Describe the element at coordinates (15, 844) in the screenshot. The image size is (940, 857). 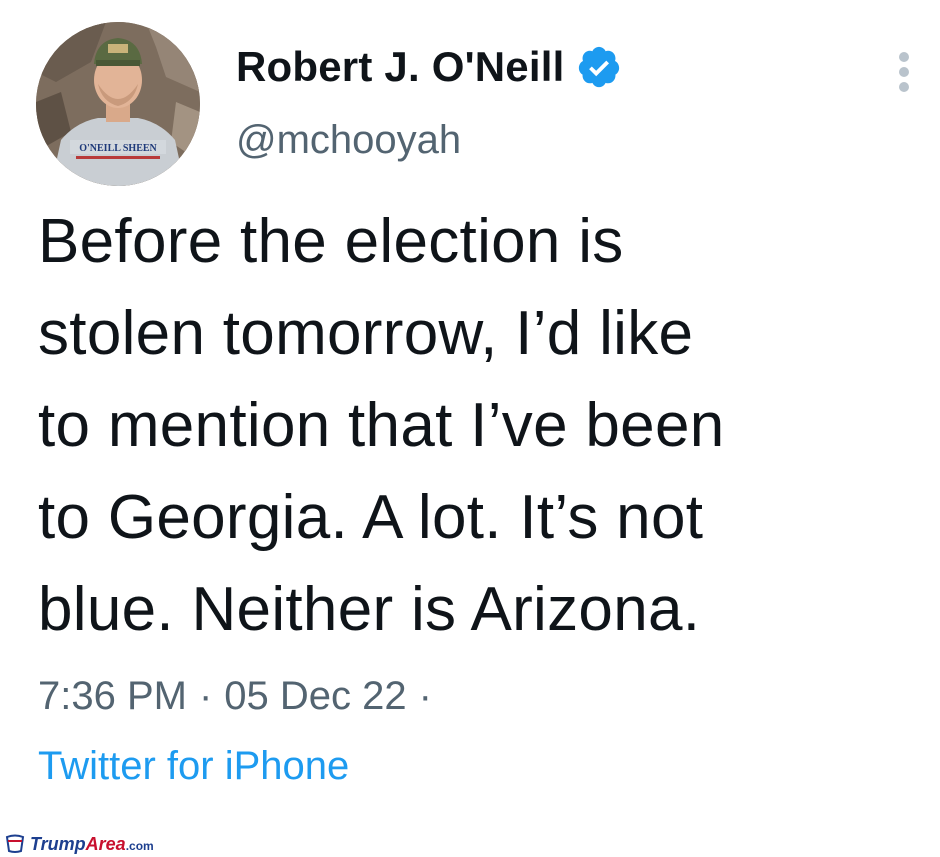
I see `cup-logo-icon` at that location.